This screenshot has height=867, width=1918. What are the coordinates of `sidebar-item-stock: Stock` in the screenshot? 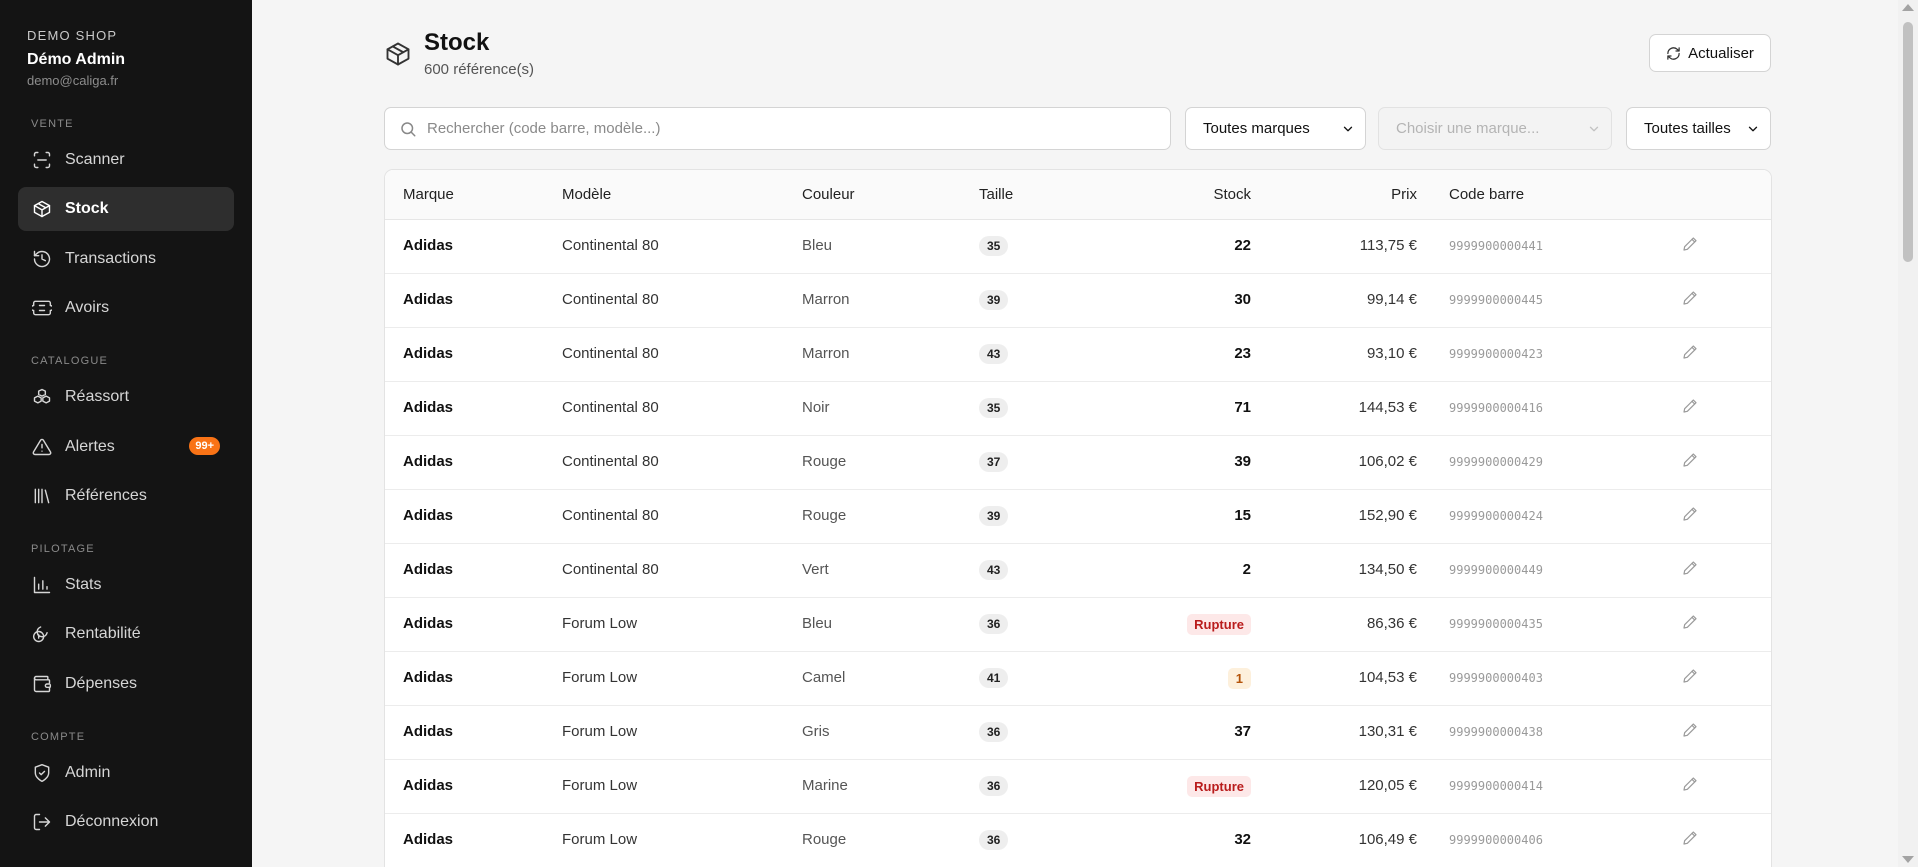 It's located at (126, 209).